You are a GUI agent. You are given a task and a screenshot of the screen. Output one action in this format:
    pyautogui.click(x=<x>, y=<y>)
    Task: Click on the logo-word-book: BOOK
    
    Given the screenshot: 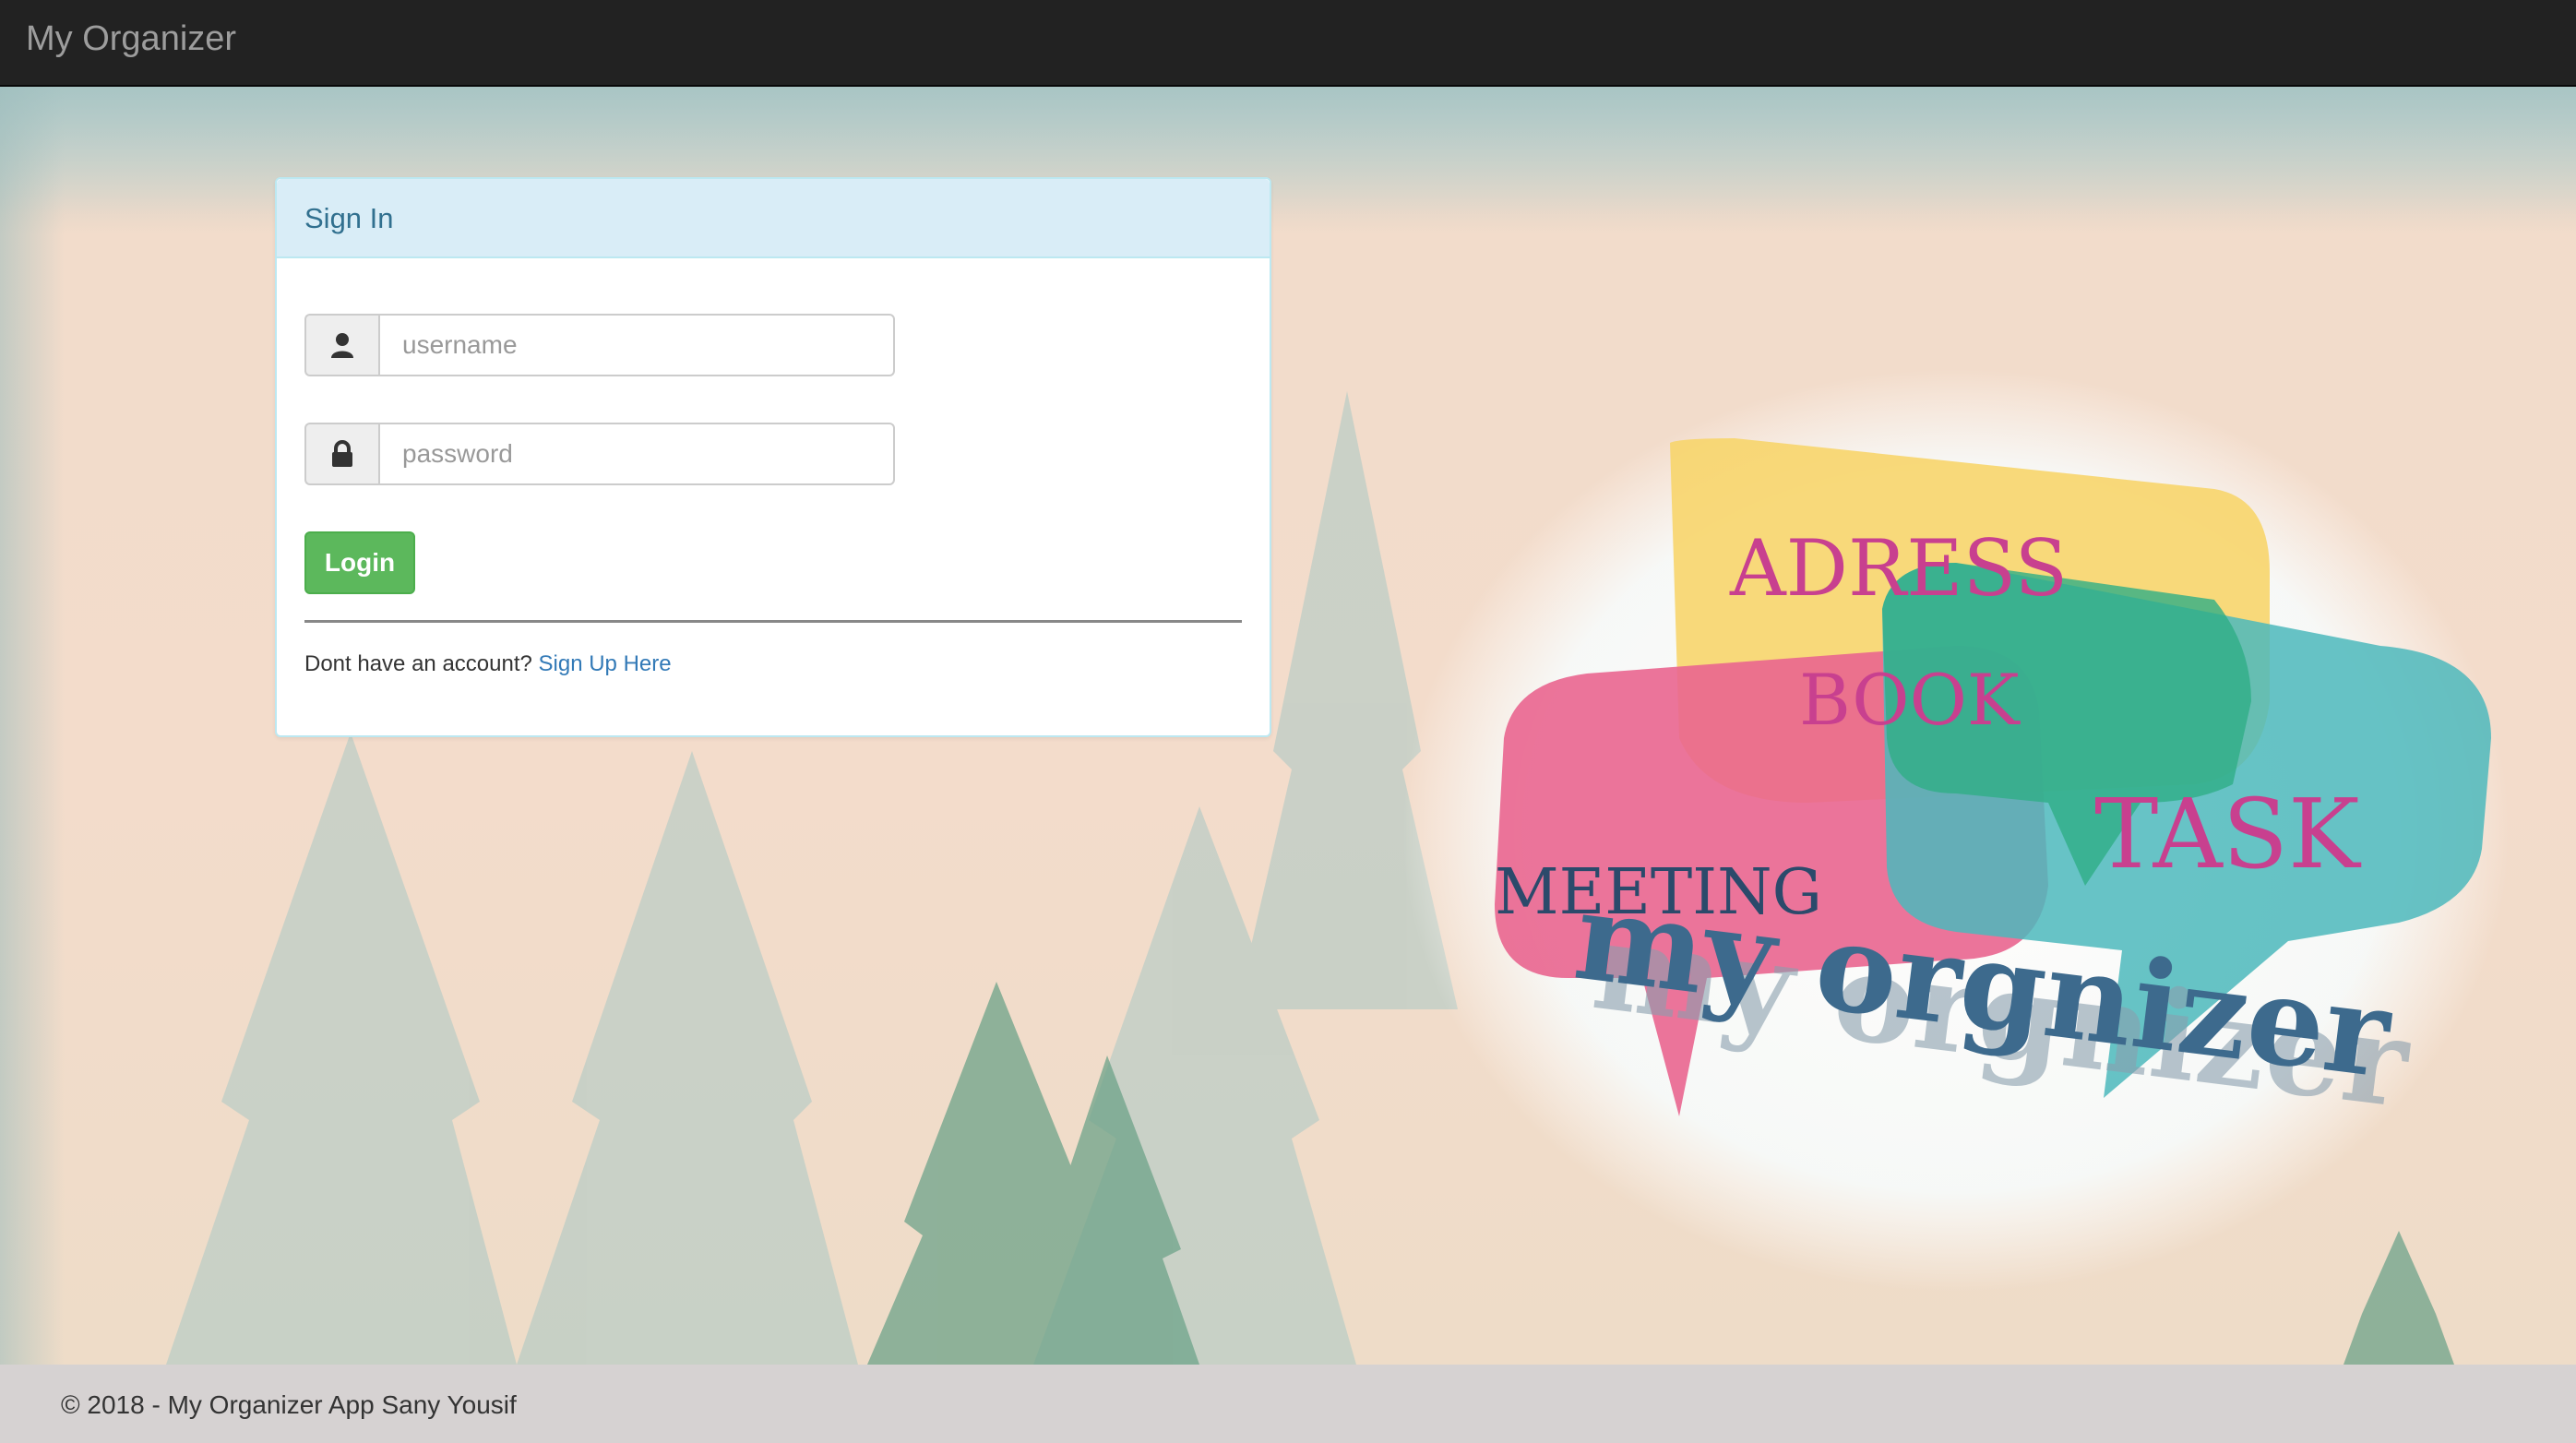 What is the action you would take?
    pyautogui.click(x=1910, y=700)
    